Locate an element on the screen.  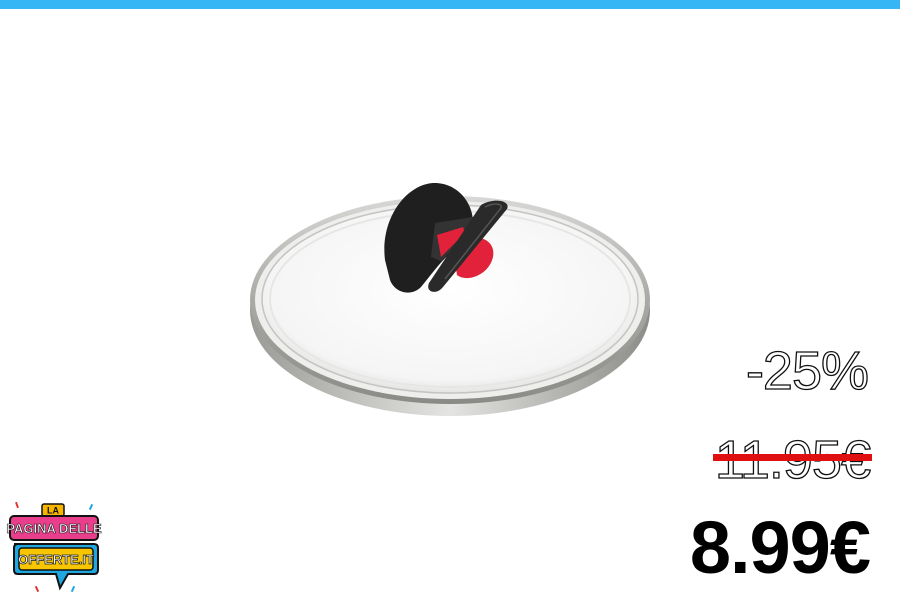
new-price: 8.99€ is located at coordinates (780, 547).